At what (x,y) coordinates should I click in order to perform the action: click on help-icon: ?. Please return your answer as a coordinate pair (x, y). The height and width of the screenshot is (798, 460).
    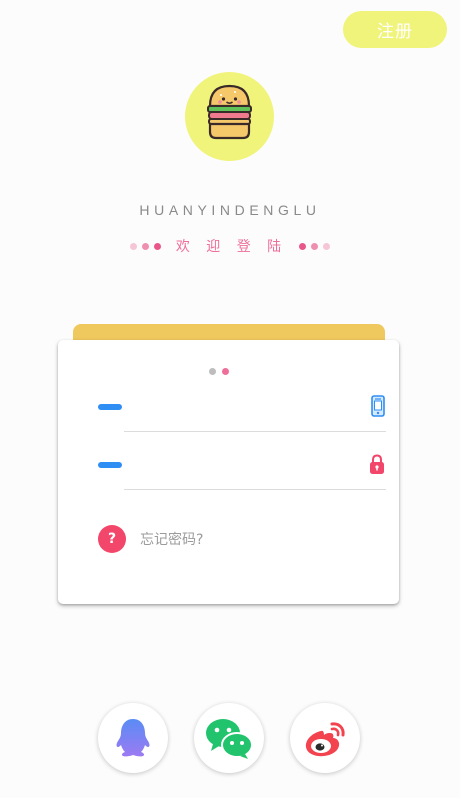
    Looking at the image, I should click on (112, 539).